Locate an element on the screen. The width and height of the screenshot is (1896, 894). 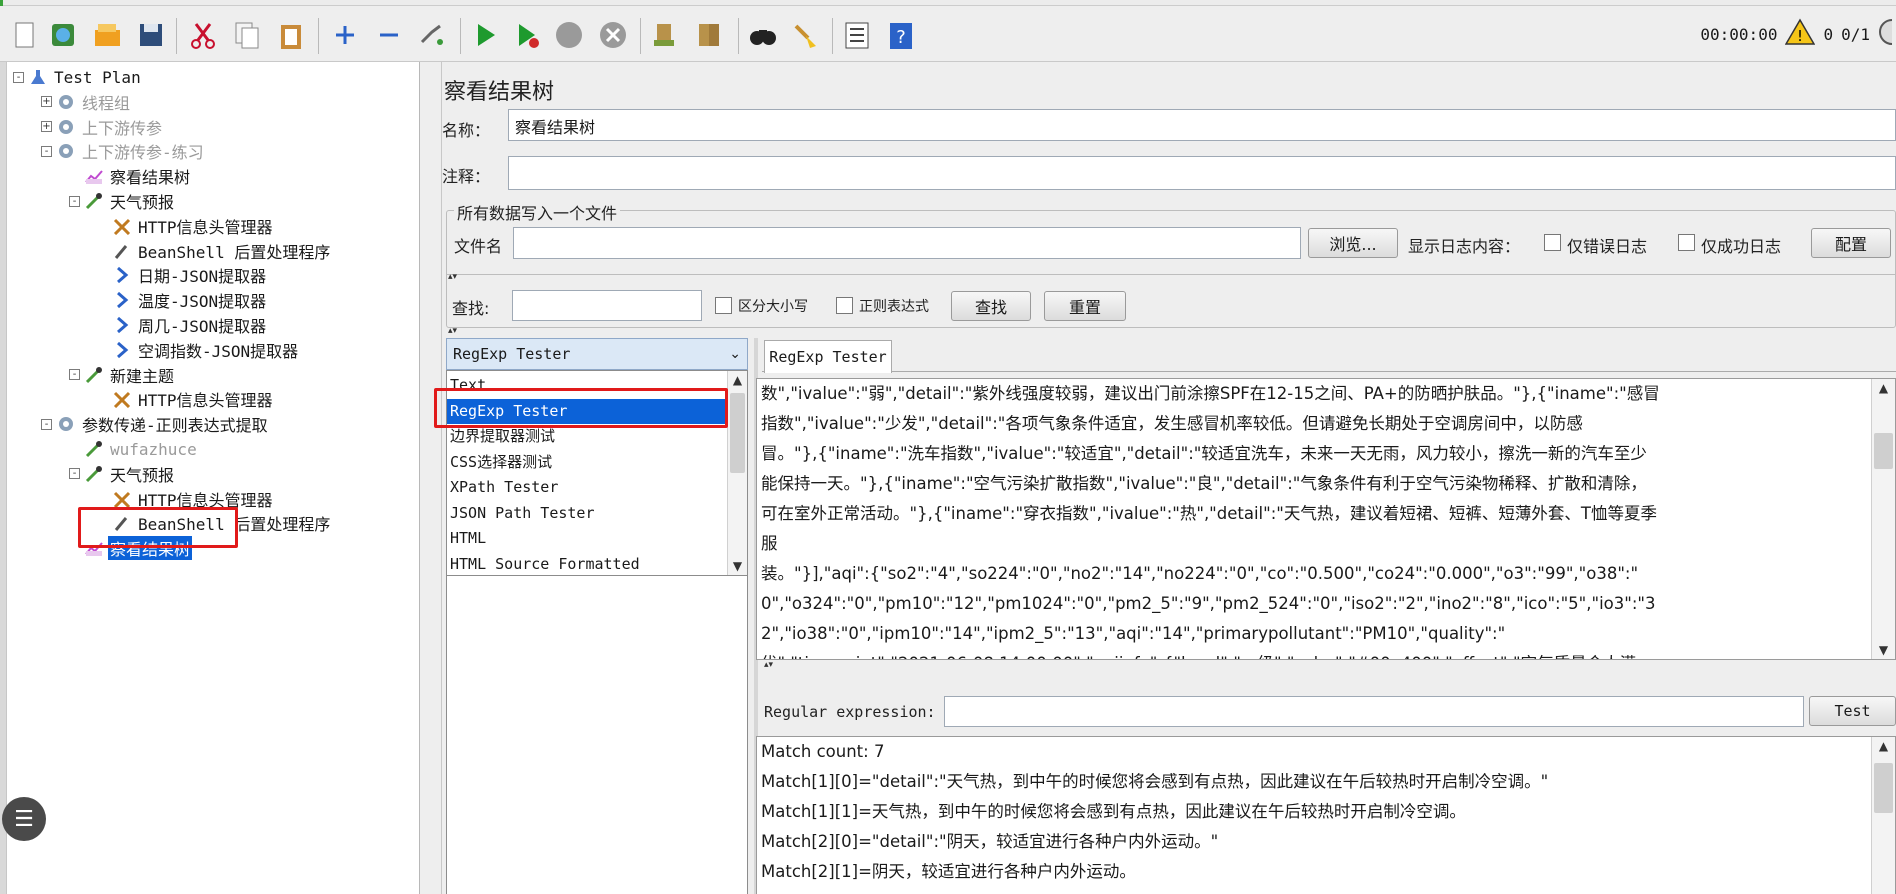
tree-node: 温度-JSON提取器 is located at coordinates (182, 300).